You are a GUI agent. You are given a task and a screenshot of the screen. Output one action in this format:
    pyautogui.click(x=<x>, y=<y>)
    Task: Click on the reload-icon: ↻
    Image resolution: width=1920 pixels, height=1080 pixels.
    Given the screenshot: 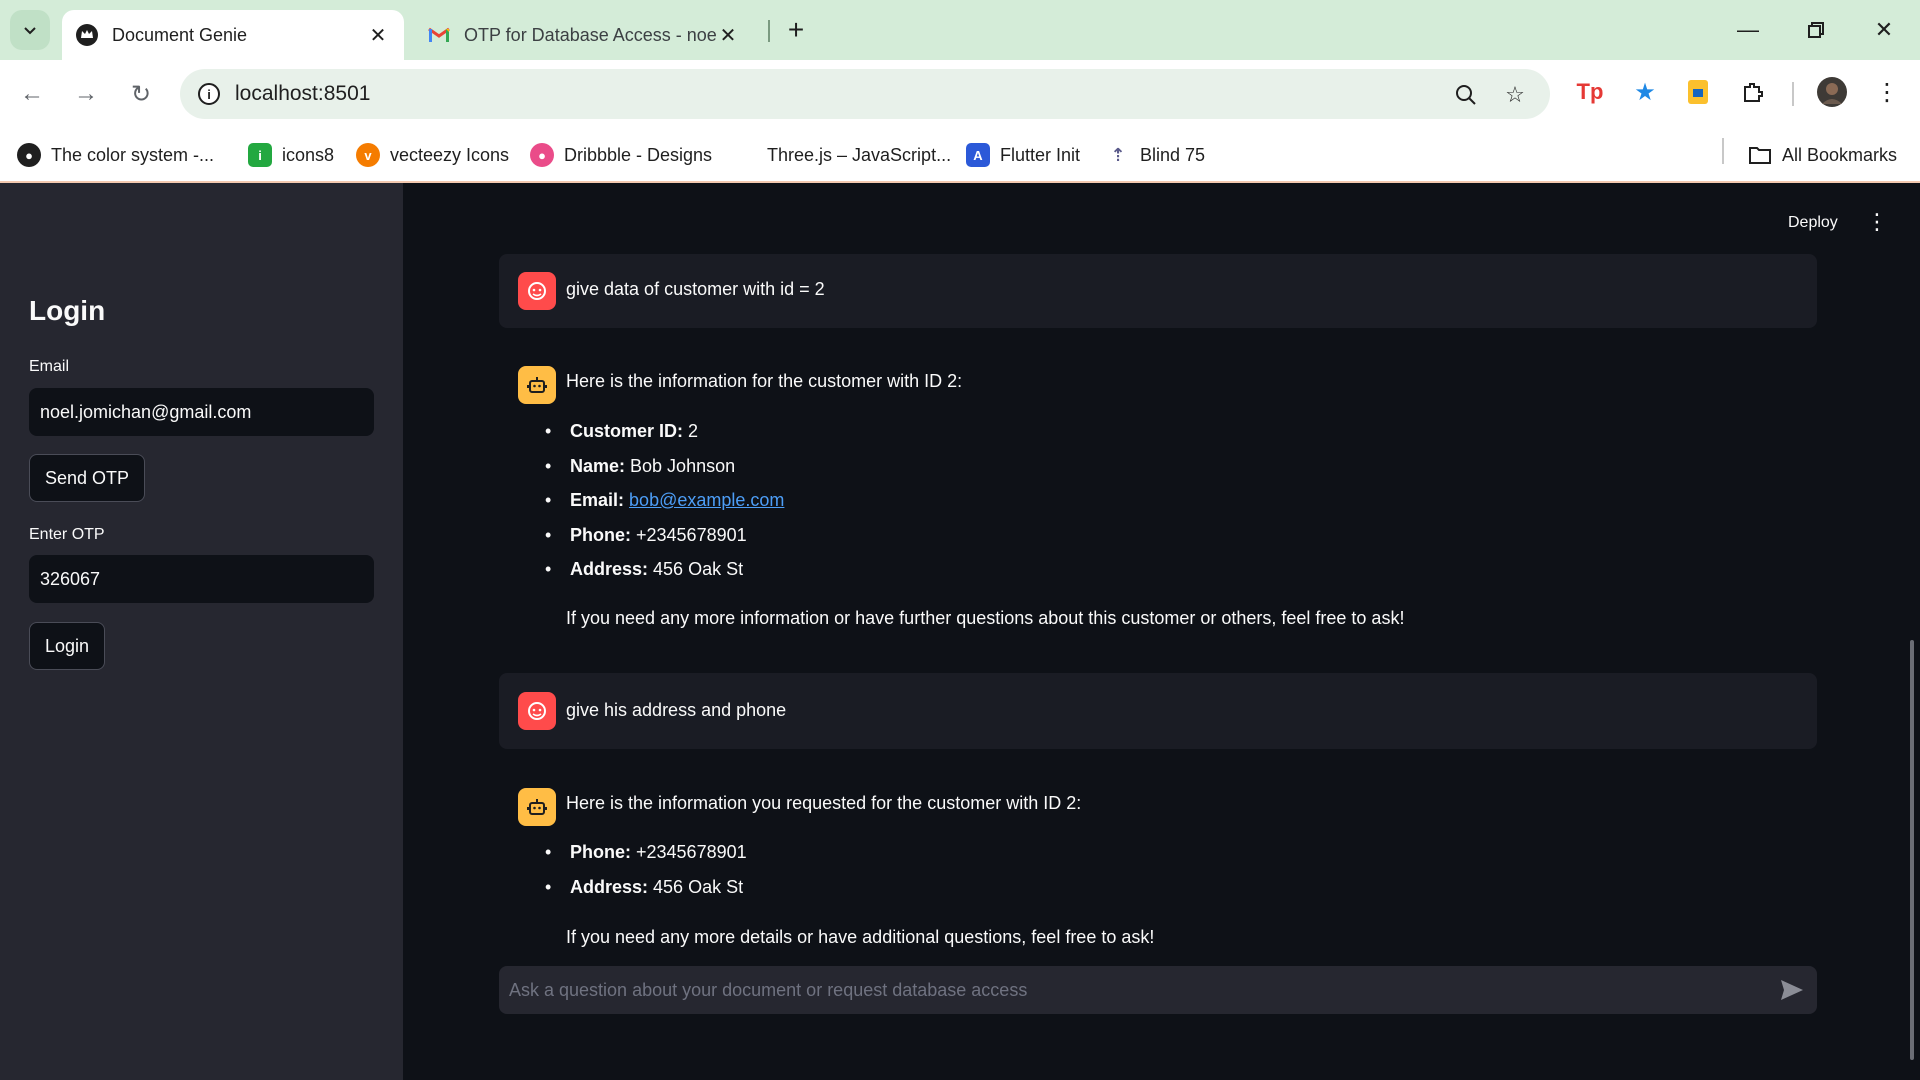 What is the action you would take?
    pyautogui.click(x=141, y=94)
    